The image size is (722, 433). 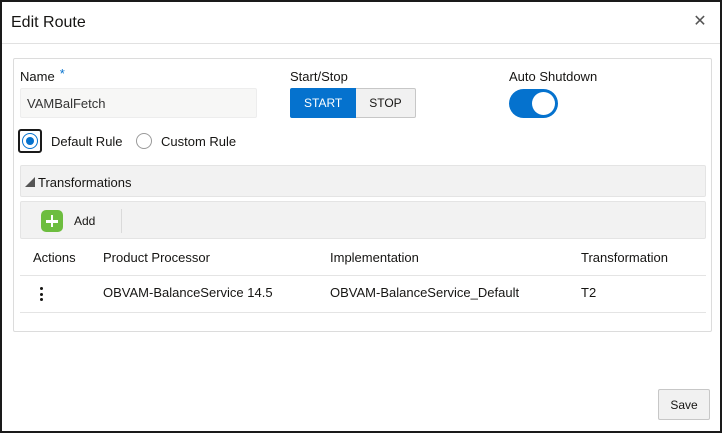 What do you see at coordinates (62, 73) in the screenshot?
I see `required-indicator: *` at bounding box center [62, 73].